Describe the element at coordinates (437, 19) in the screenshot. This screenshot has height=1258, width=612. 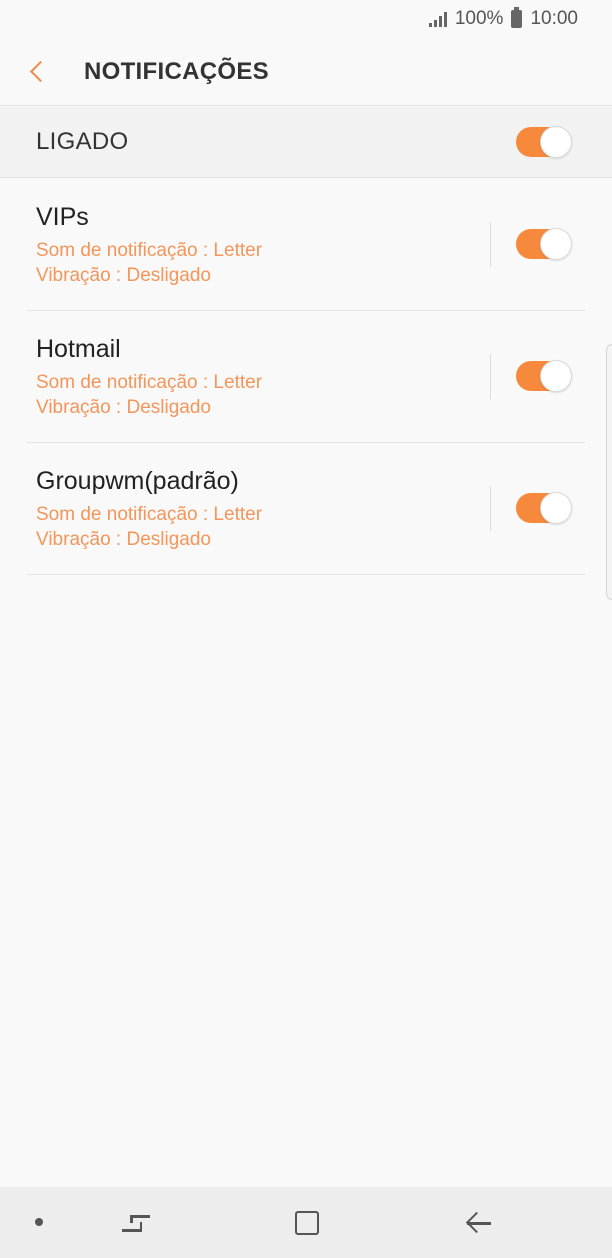
I see `signal-icon` at that location.